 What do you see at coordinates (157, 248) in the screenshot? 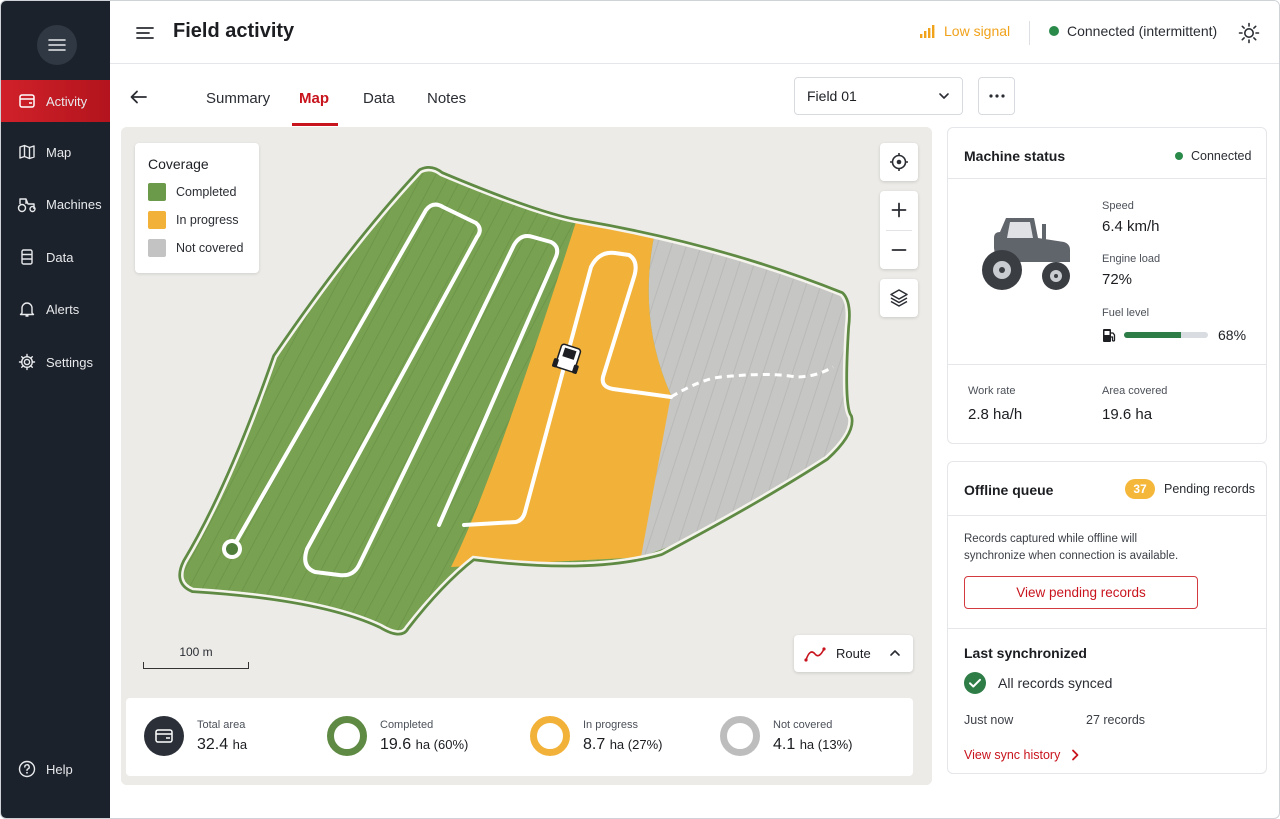
I see `legend-swatch-not-covered` at bounding box center [157, 248].